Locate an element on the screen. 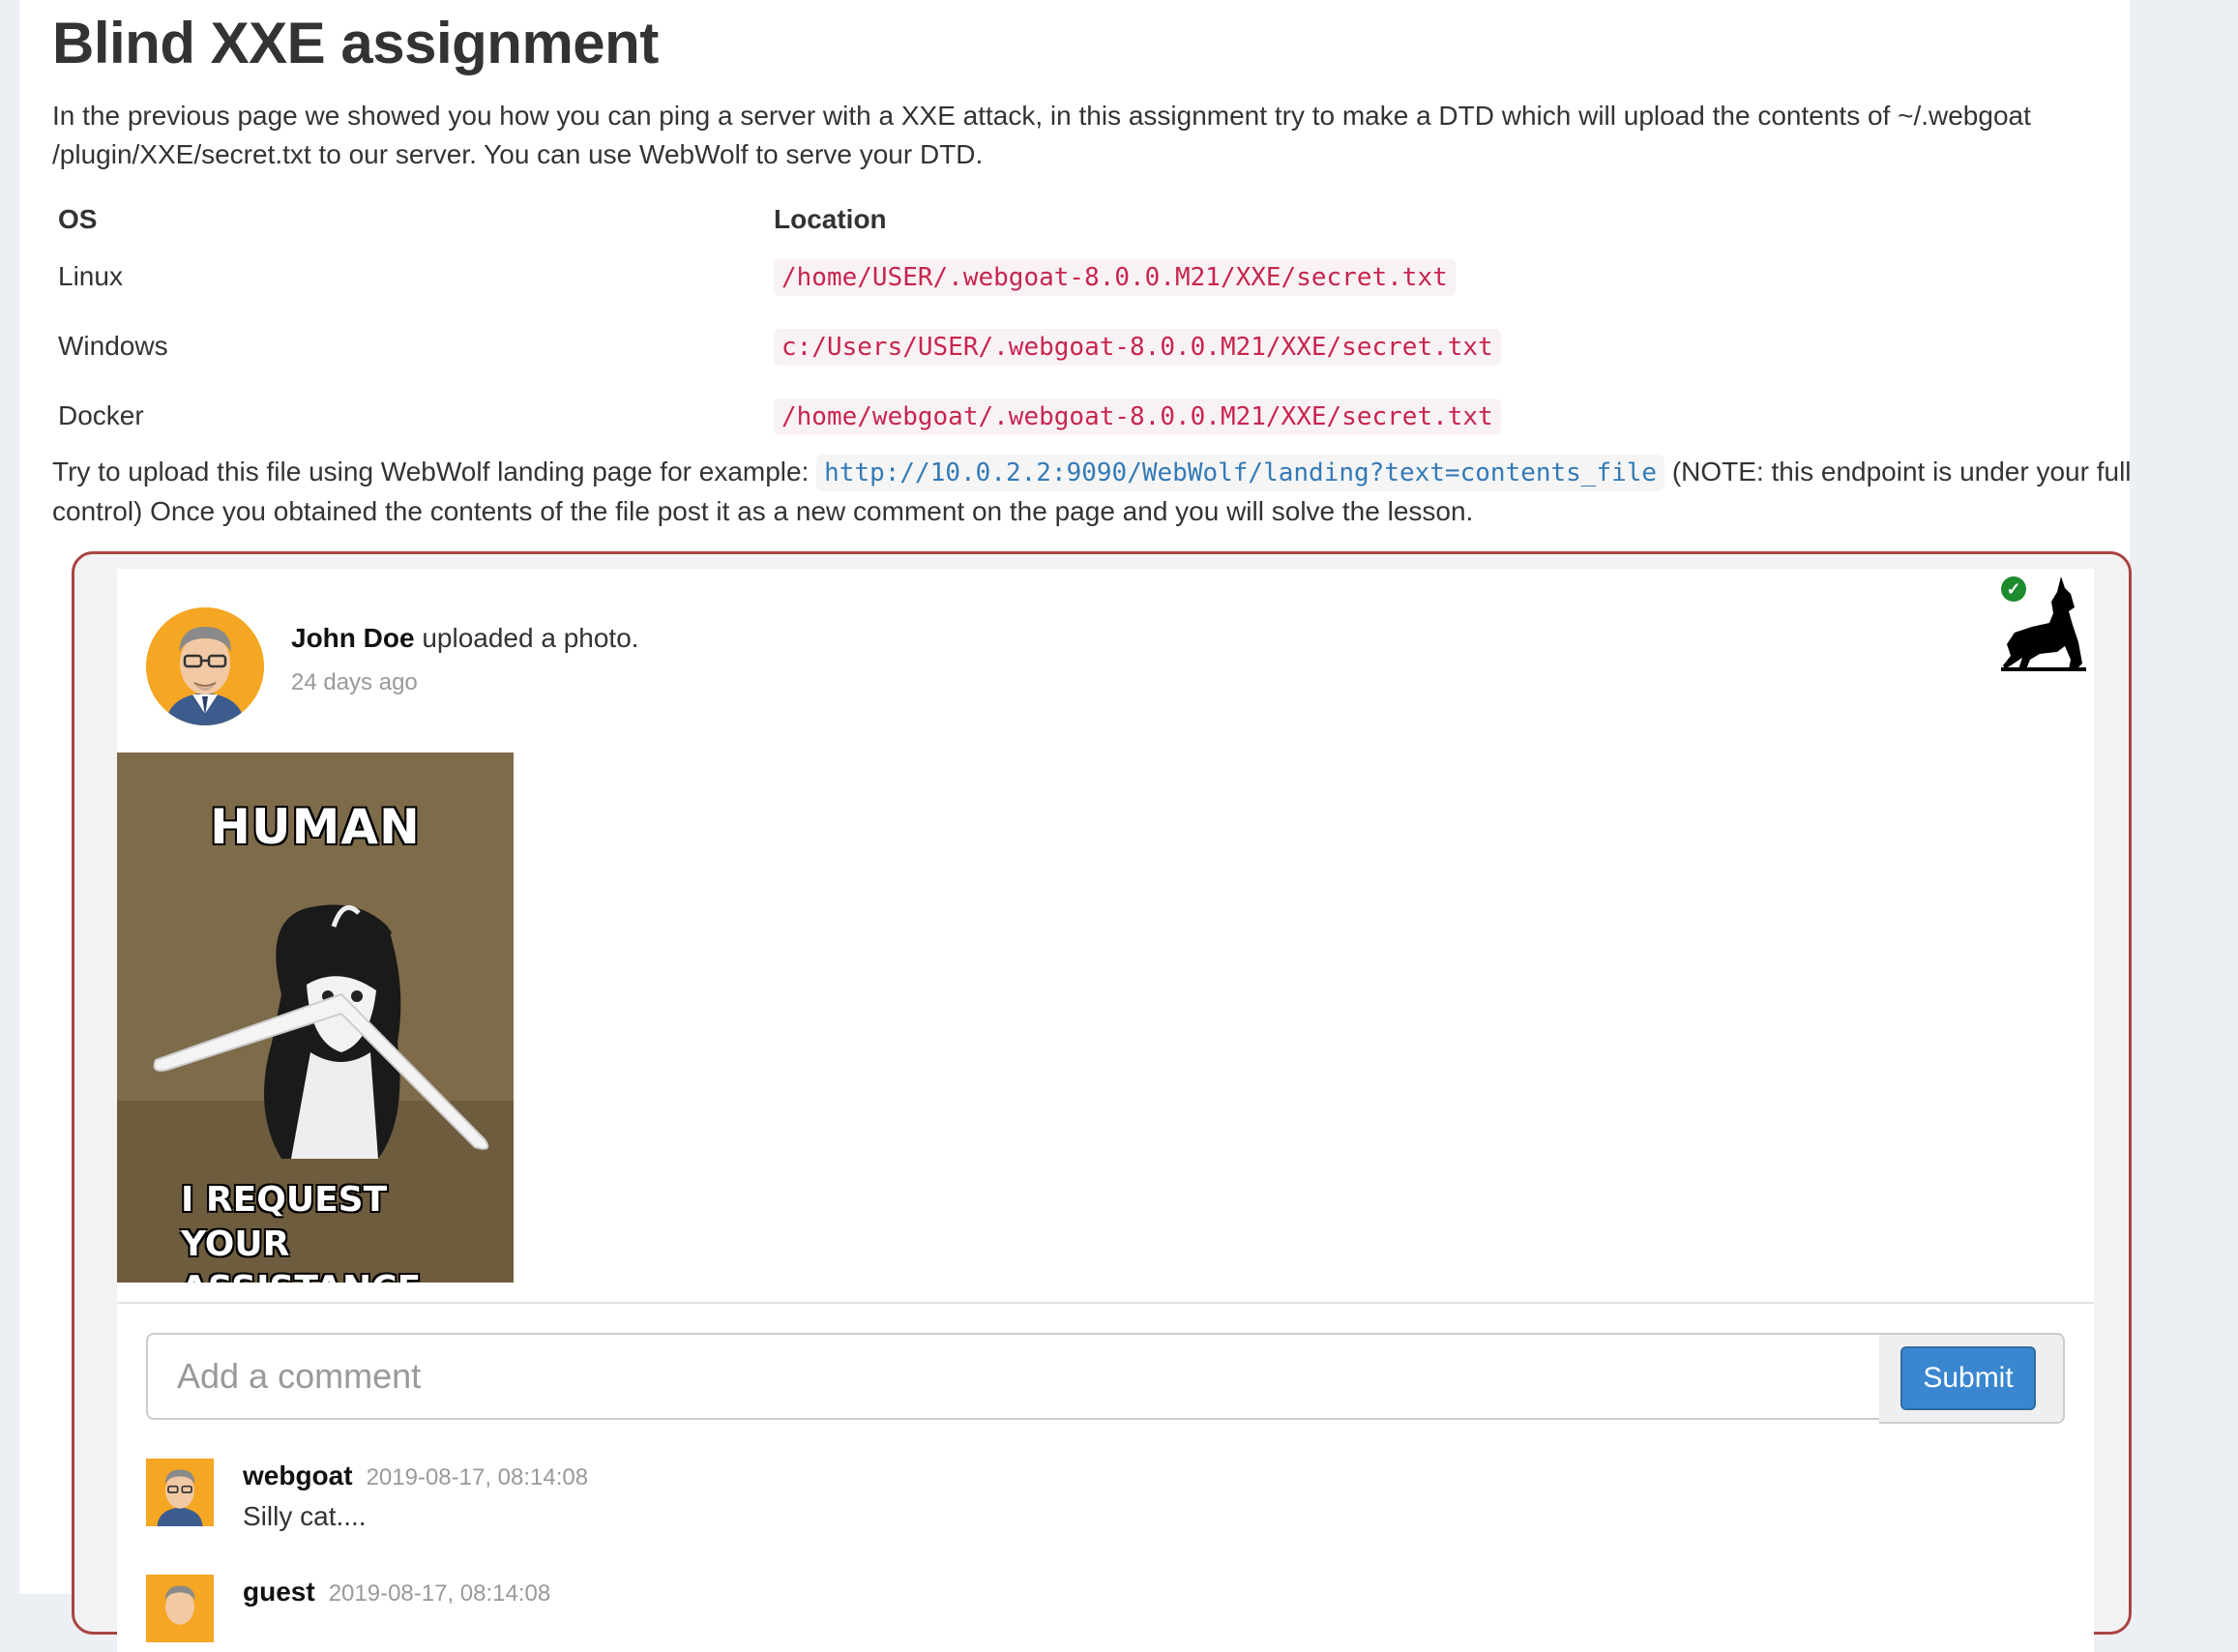  comment-user: webgoat is located at coordinates (298, 1475).